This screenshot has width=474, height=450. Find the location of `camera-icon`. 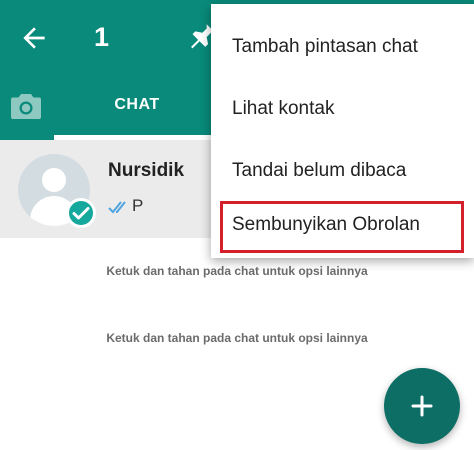

camera-icon is located at coordinates (26, 106).